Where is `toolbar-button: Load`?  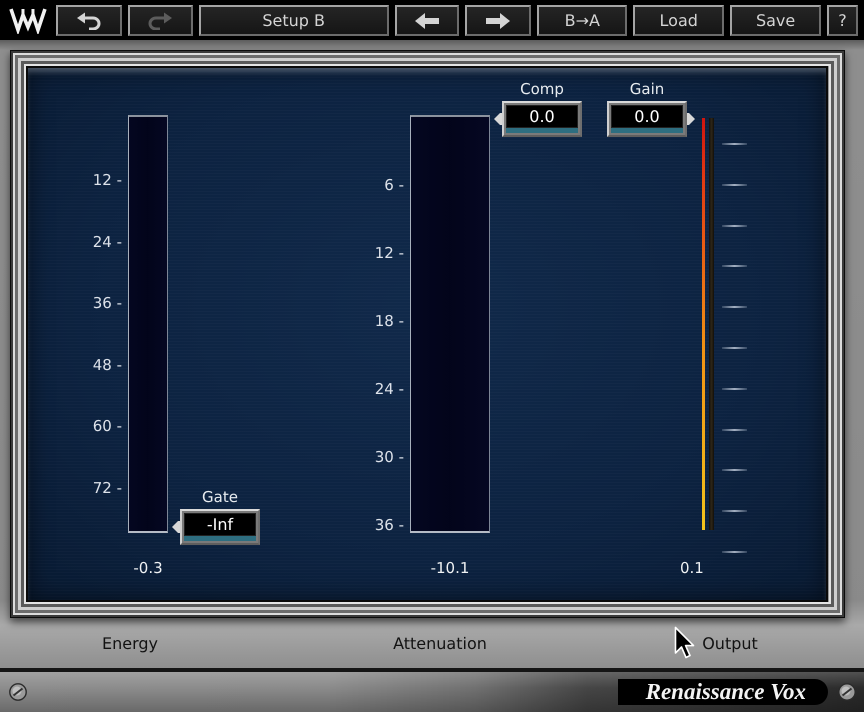
toolbar-button: Load is located at coordinates (678, 20).